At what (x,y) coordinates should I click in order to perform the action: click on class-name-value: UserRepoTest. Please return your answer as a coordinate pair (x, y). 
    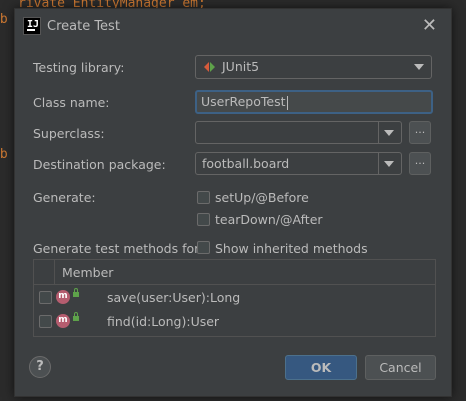
    Looking at the image, I should click on (243, 101).